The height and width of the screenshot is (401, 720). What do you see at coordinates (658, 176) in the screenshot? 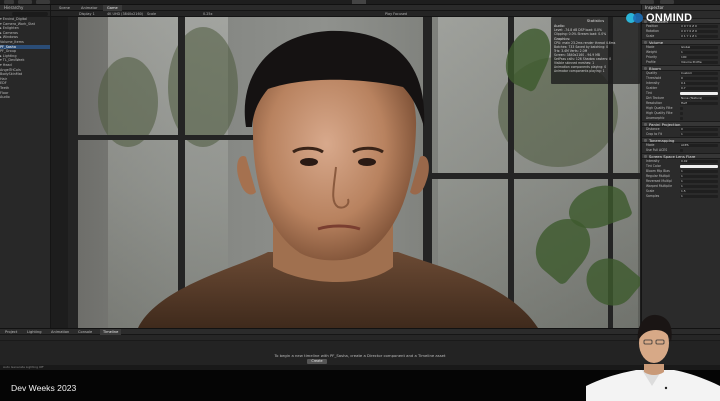
I see `property-label: Regular Multipli` at bounding box center [658, 176].